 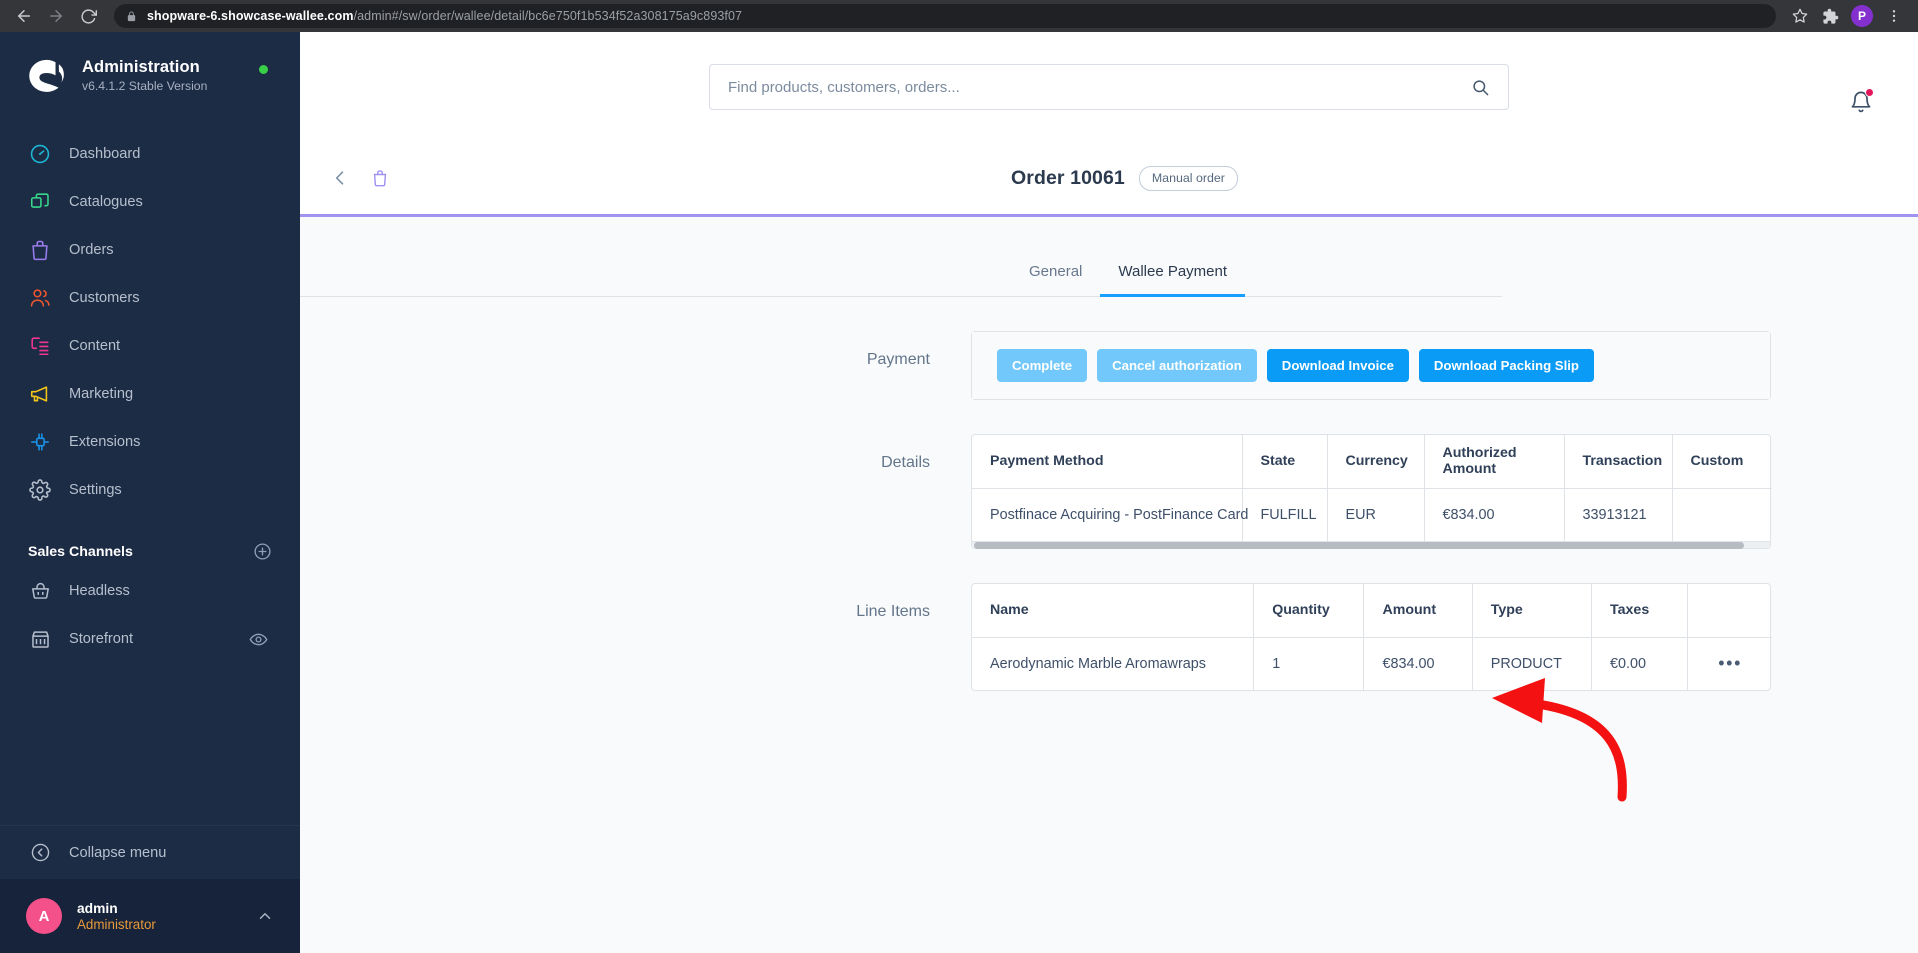 I want to click on tab-wallee-payment: Wallee Payment, so click(x=1173, y=280).